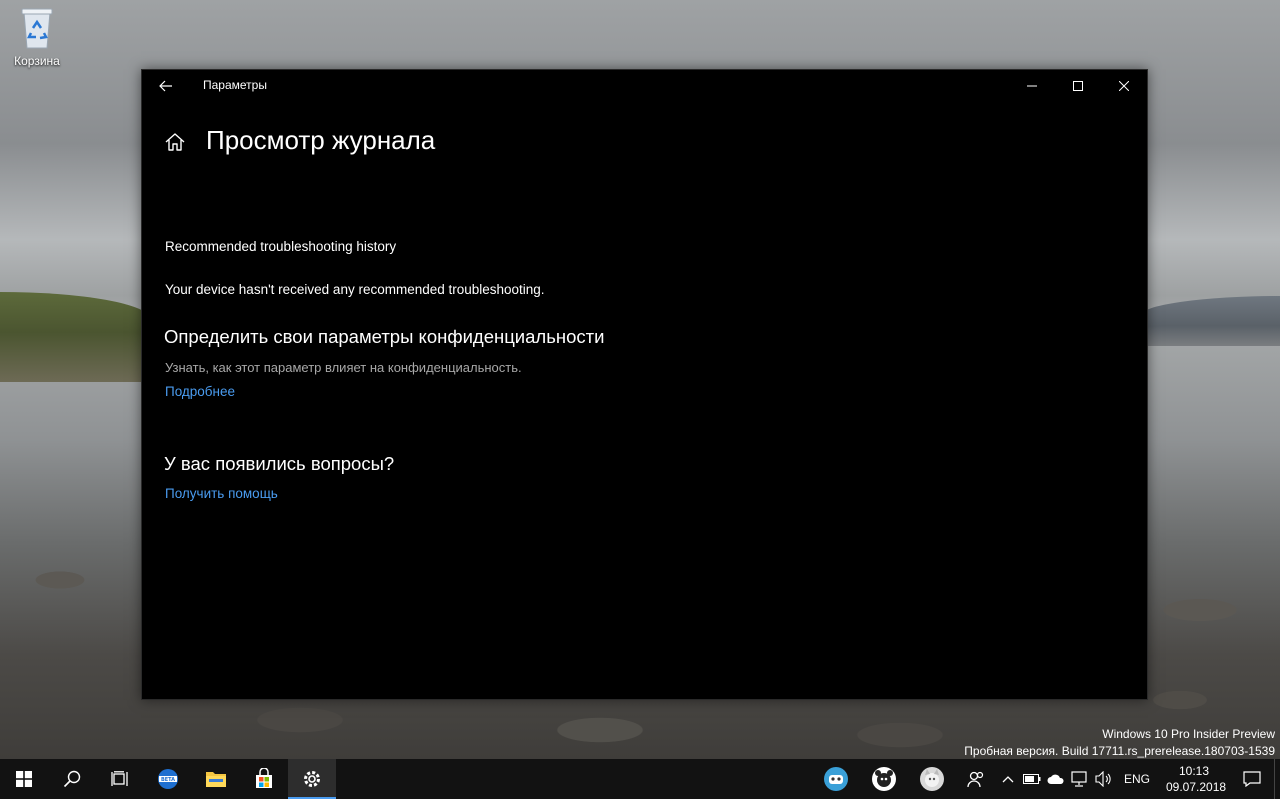  I want to click on start-icon, so click(24, 779).